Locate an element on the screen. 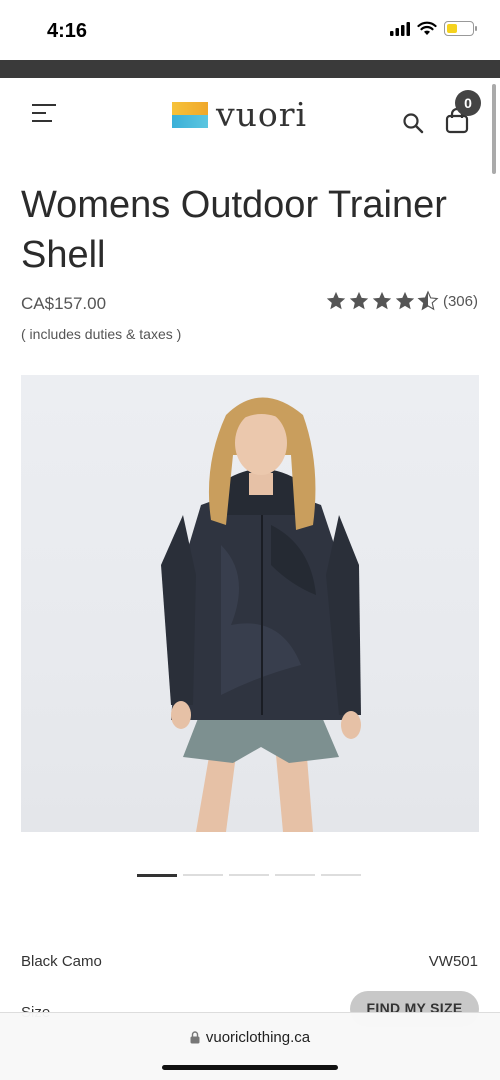 Image resolution: width=500 pixels, height=1080 pixels. status-bar: 4:16 is located at coordinates (250, 30).